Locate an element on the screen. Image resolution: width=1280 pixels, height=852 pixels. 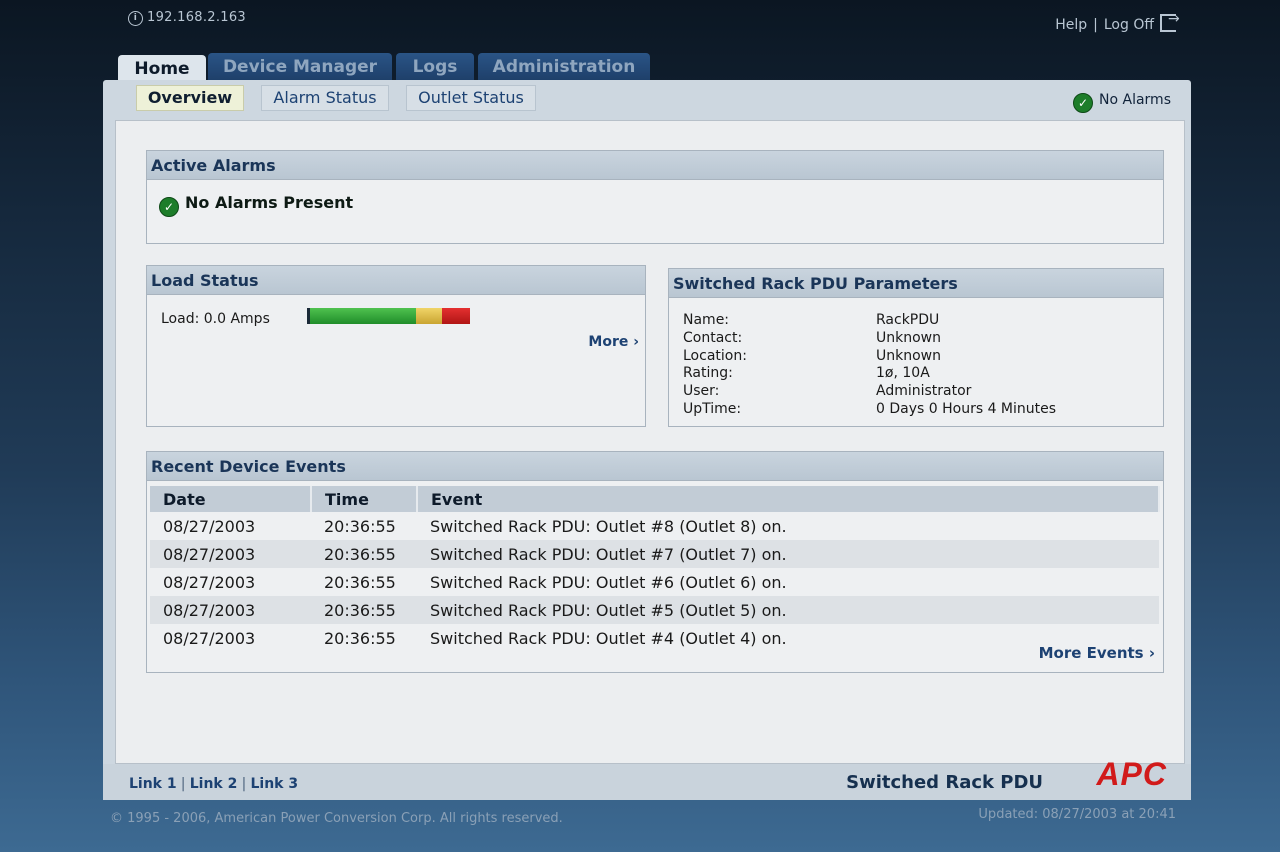
top-bar: i 192.168.2.163 Help | Log Off is located at coordinates (640, 25).